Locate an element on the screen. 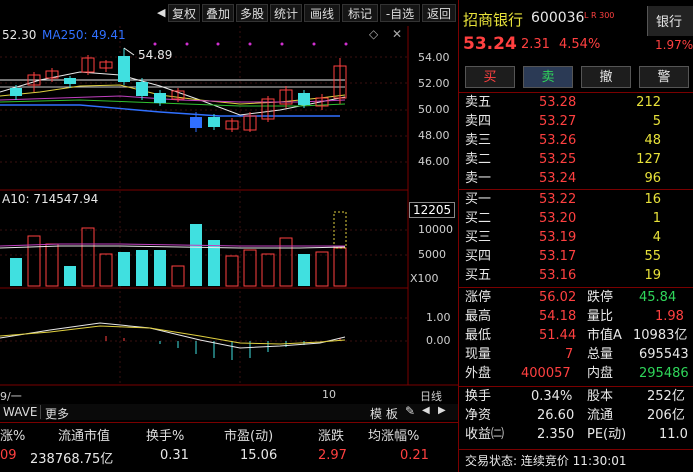 The width and height of the screenshot is (693, 472). sell3-label: 卖三 is located at coordinates (478, 140).